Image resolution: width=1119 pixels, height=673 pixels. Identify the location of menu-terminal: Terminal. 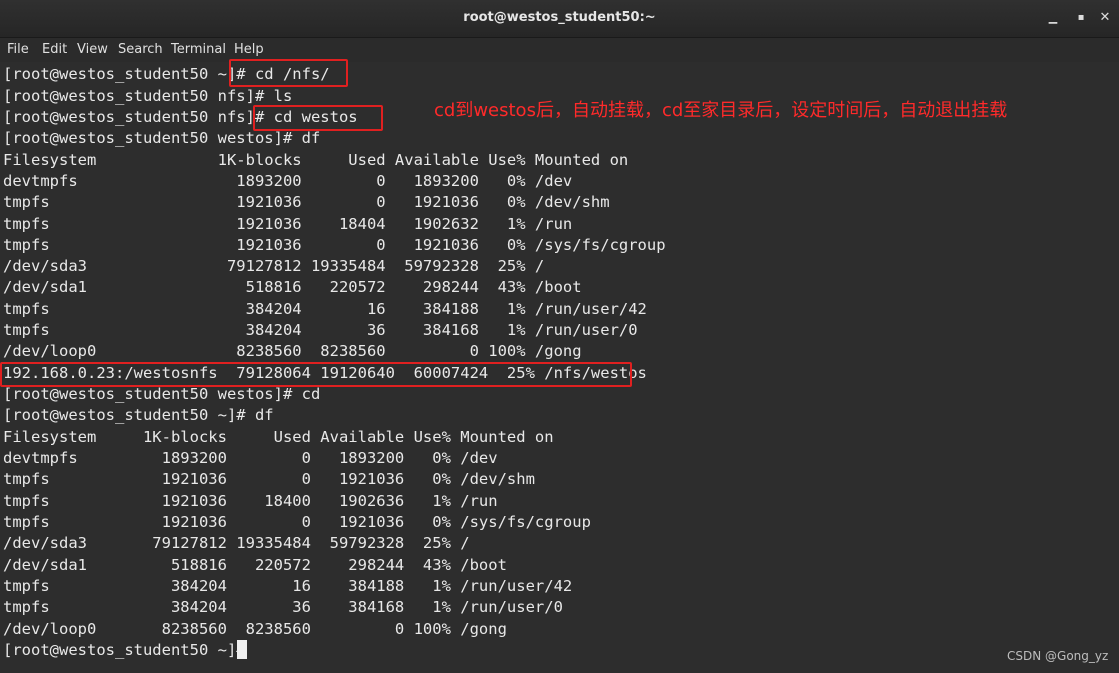
(198, 49).